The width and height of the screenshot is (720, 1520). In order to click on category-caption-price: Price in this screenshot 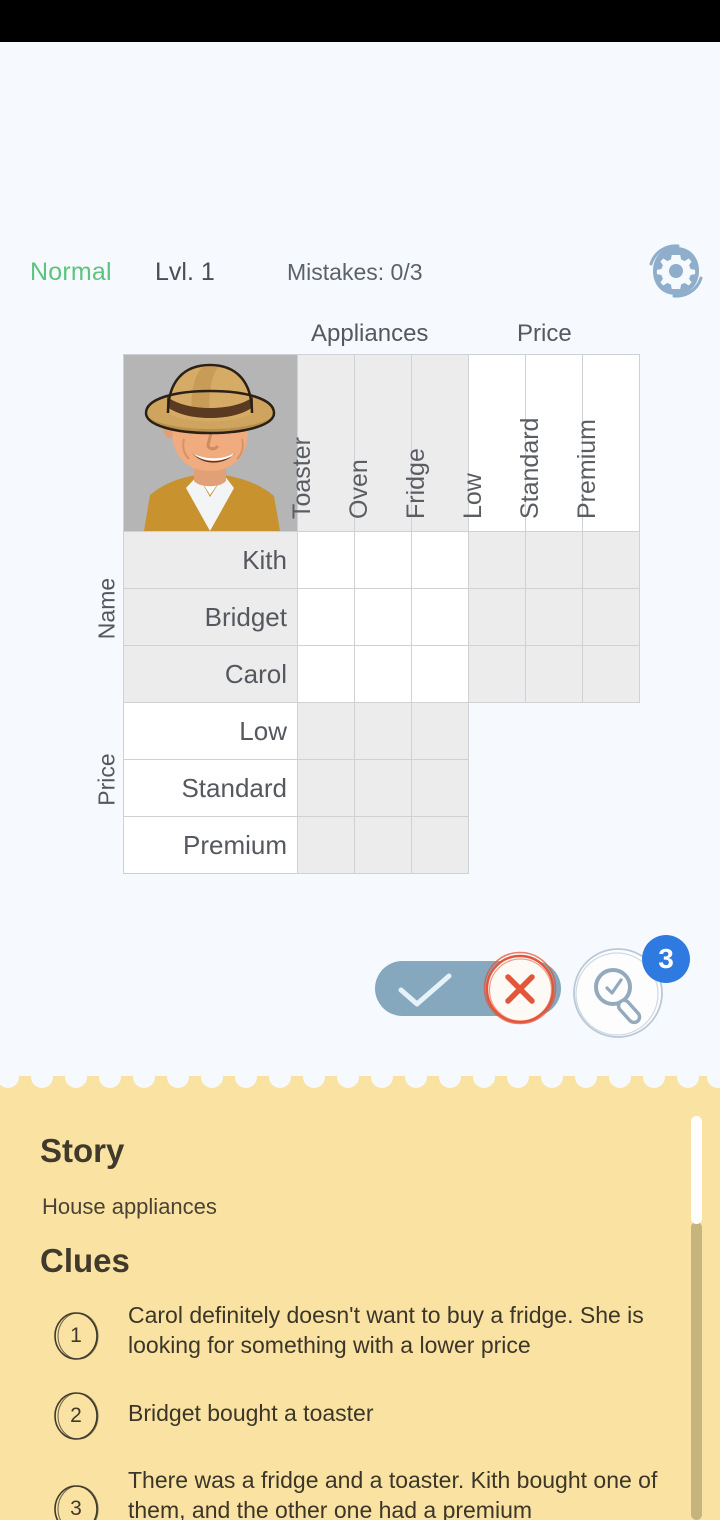, I will do `click(544, 333)`.